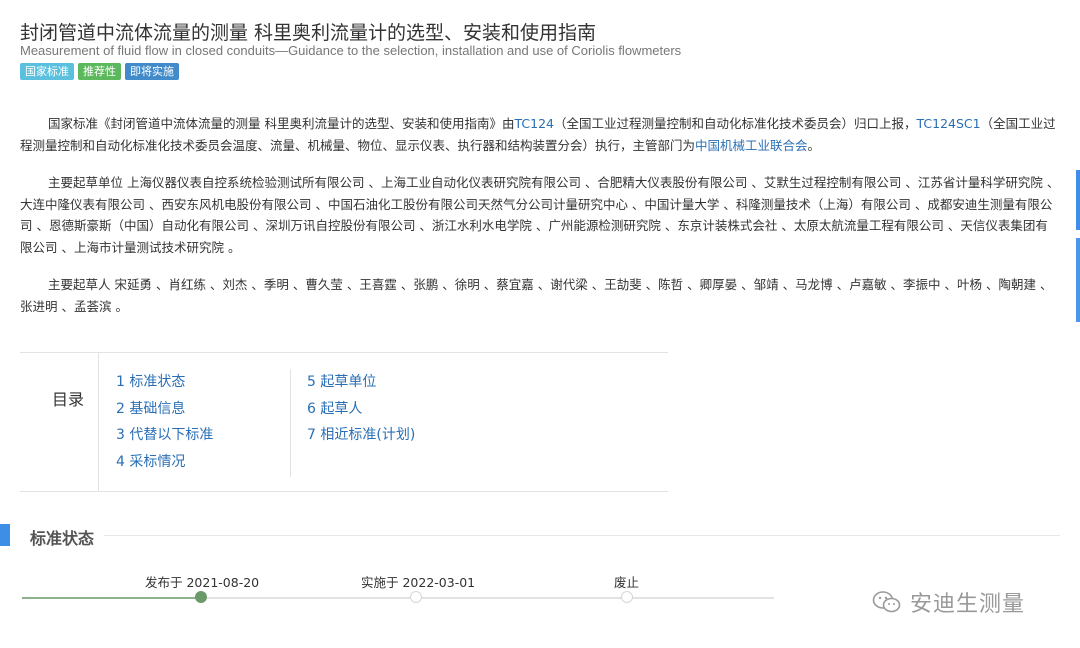  Describe the element at coordinates (1078, 200) in the screenshot. I see `side-scroll-tab` at that location.